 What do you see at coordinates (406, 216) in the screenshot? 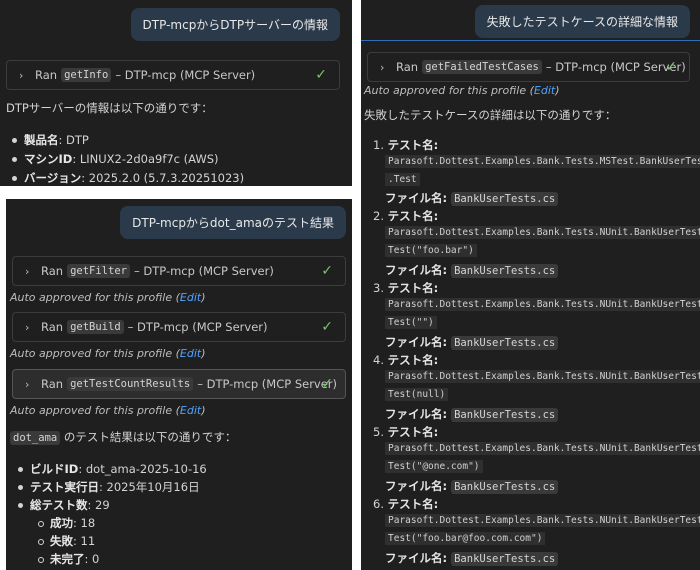
I see `case-item: 2. テスト名:` at bounding box center [406, 216].